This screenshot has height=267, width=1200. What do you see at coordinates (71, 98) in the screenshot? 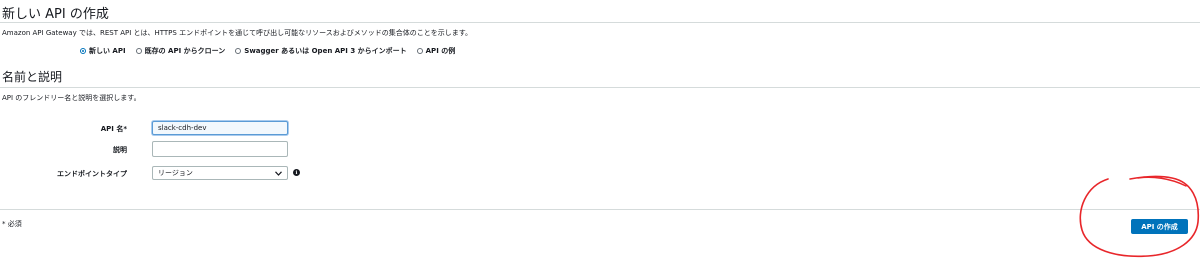
I see `name-description: API のフレンドリー名と説明を選択します。` at bounding box center [71, 98].